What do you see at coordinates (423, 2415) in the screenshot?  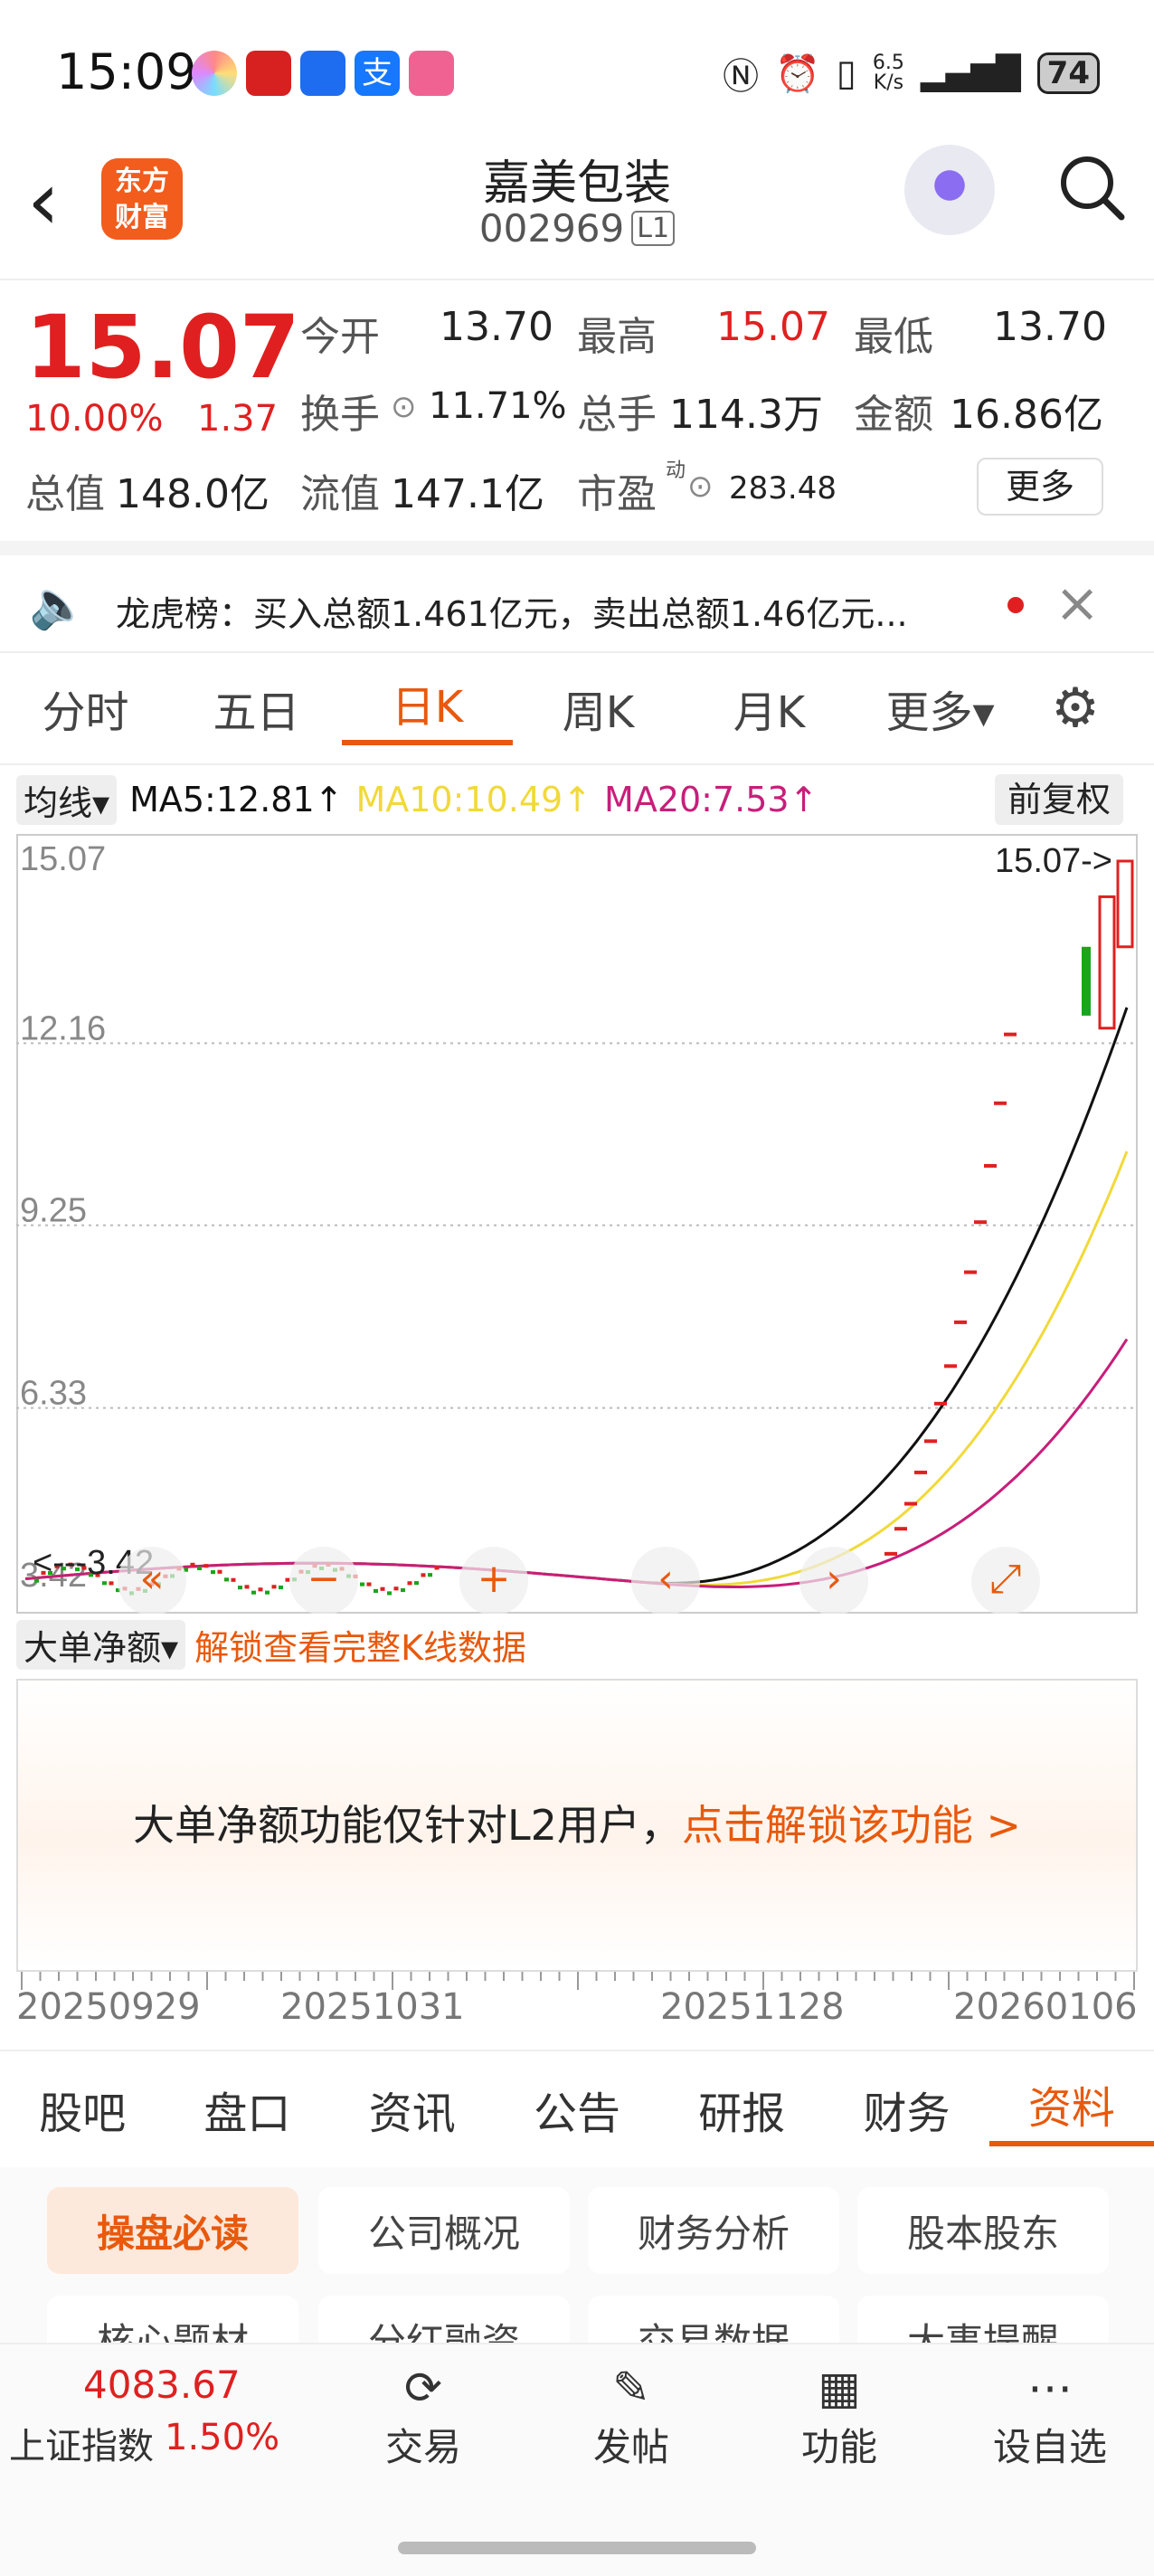 I see `trade-button: ⟳ 交易` at bounding box center [423, 2415].